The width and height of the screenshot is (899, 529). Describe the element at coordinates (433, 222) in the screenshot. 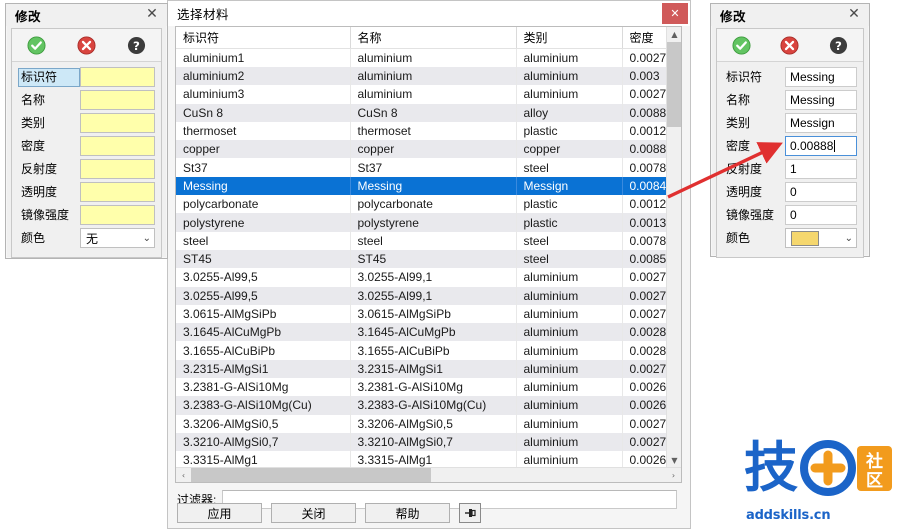

I see `cell-name: polystyrene` at that location.